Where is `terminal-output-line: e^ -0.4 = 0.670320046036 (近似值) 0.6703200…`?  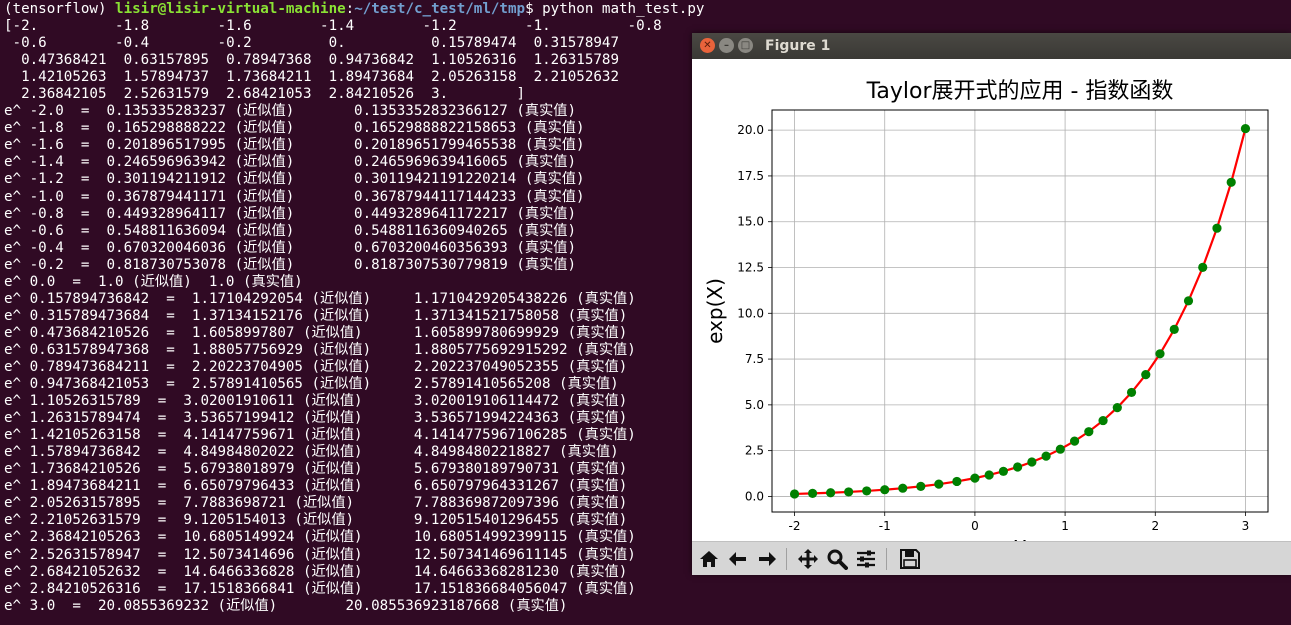
terminal-output-line: e^ -0.4 = 0.670320046036 (近似值) 0.6703200… is located at coordinates (290, 247).